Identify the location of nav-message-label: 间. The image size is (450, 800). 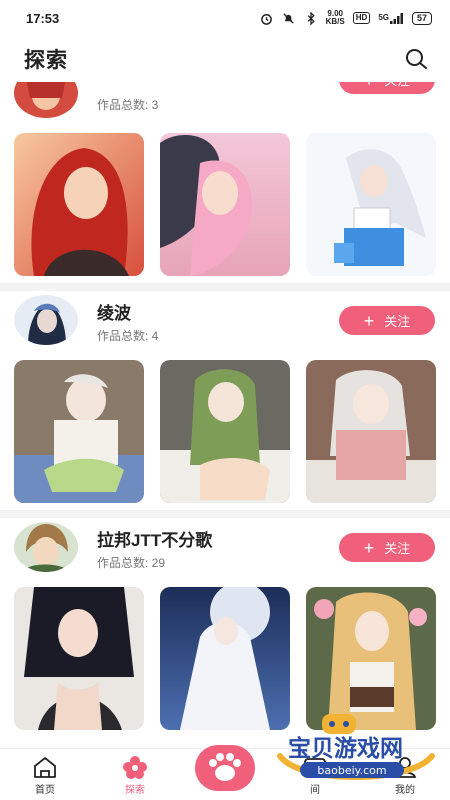
(315, 790).